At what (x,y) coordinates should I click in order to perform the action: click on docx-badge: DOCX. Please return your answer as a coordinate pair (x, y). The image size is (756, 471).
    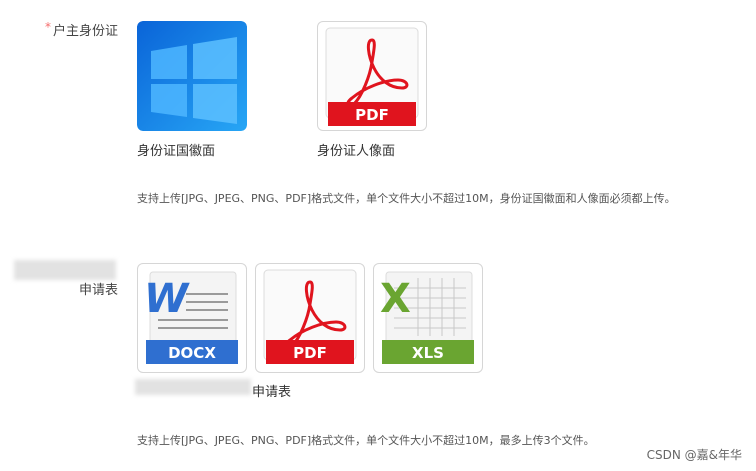
    Looking at the image, I should click on (192, 353).